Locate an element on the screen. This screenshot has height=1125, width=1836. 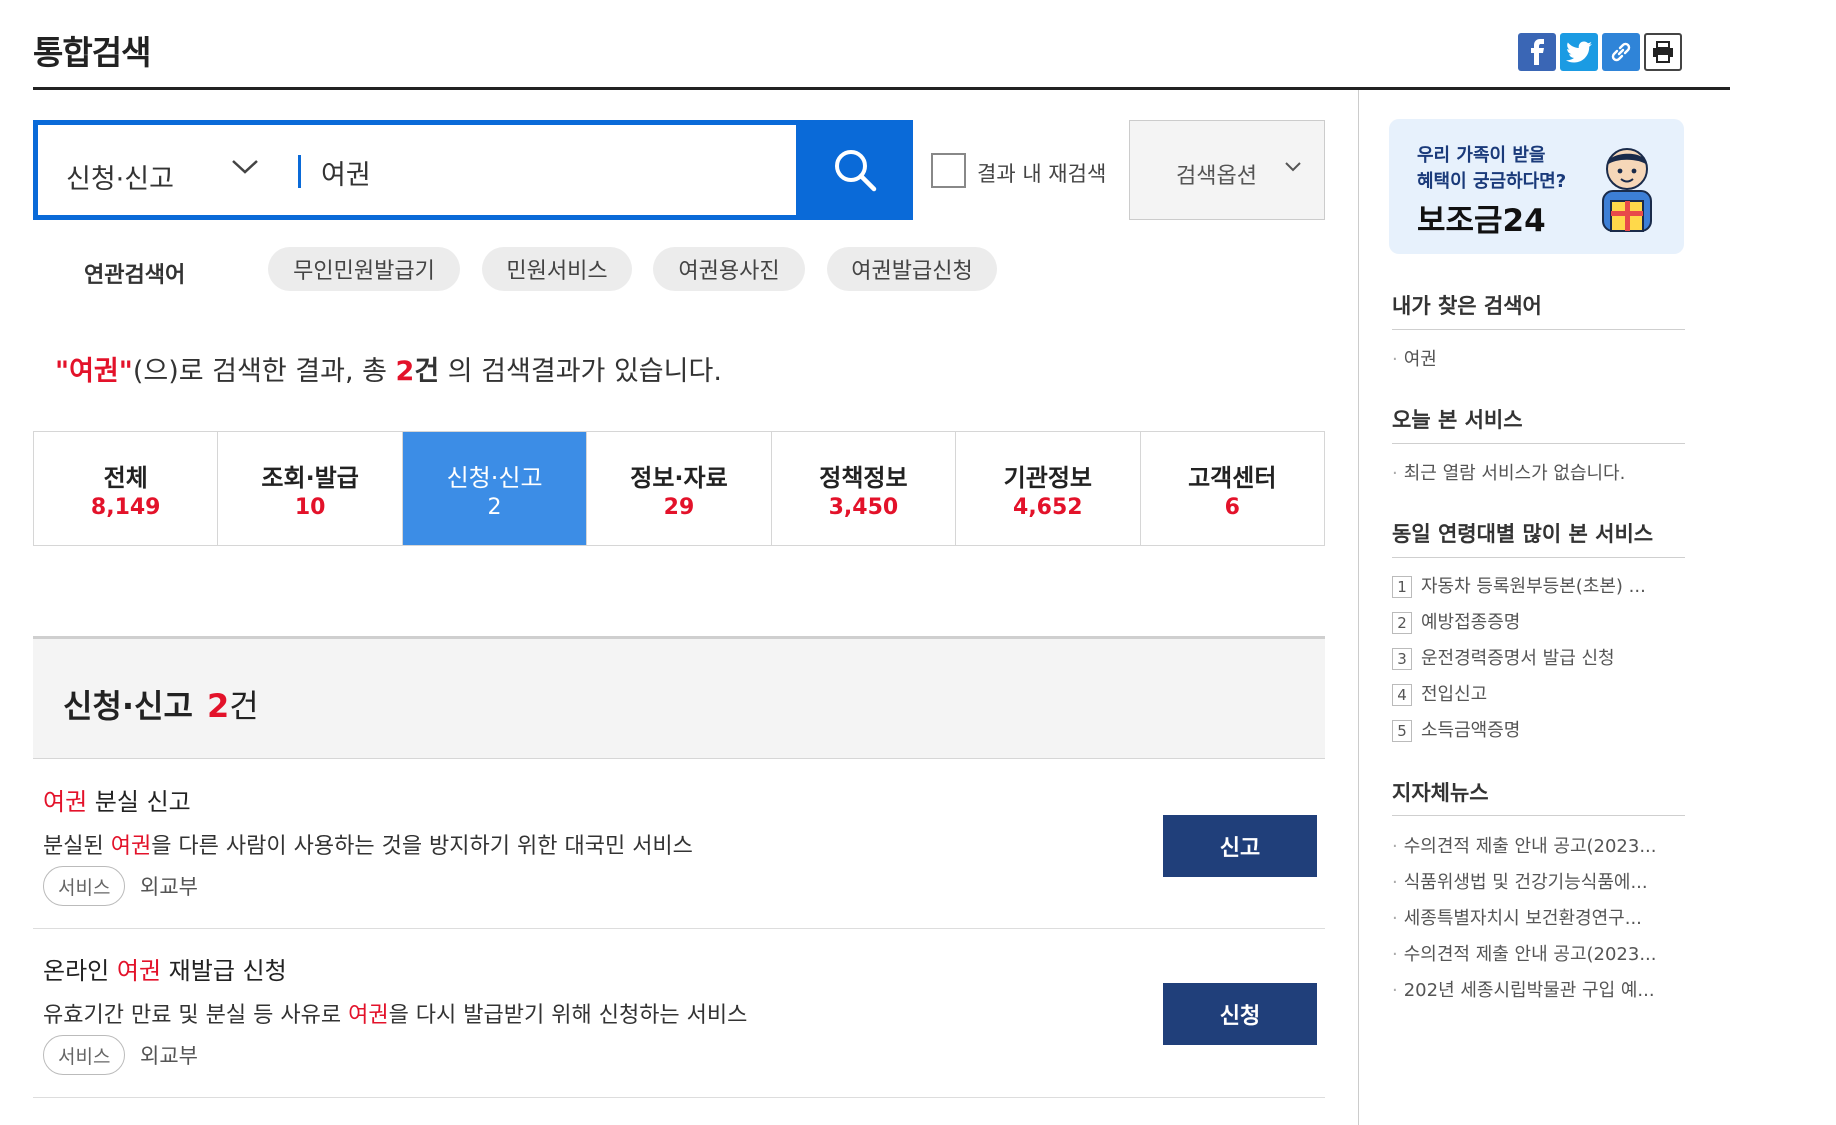
tab-label: 정책정보 is located at coordinates (863, 477).